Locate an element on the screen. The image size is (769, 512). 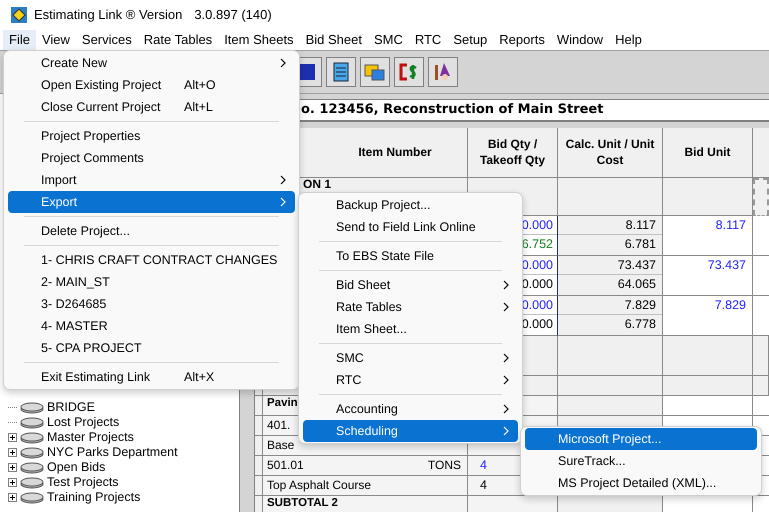
menu-item: To EBS State File is located at coordinates (410, 256).